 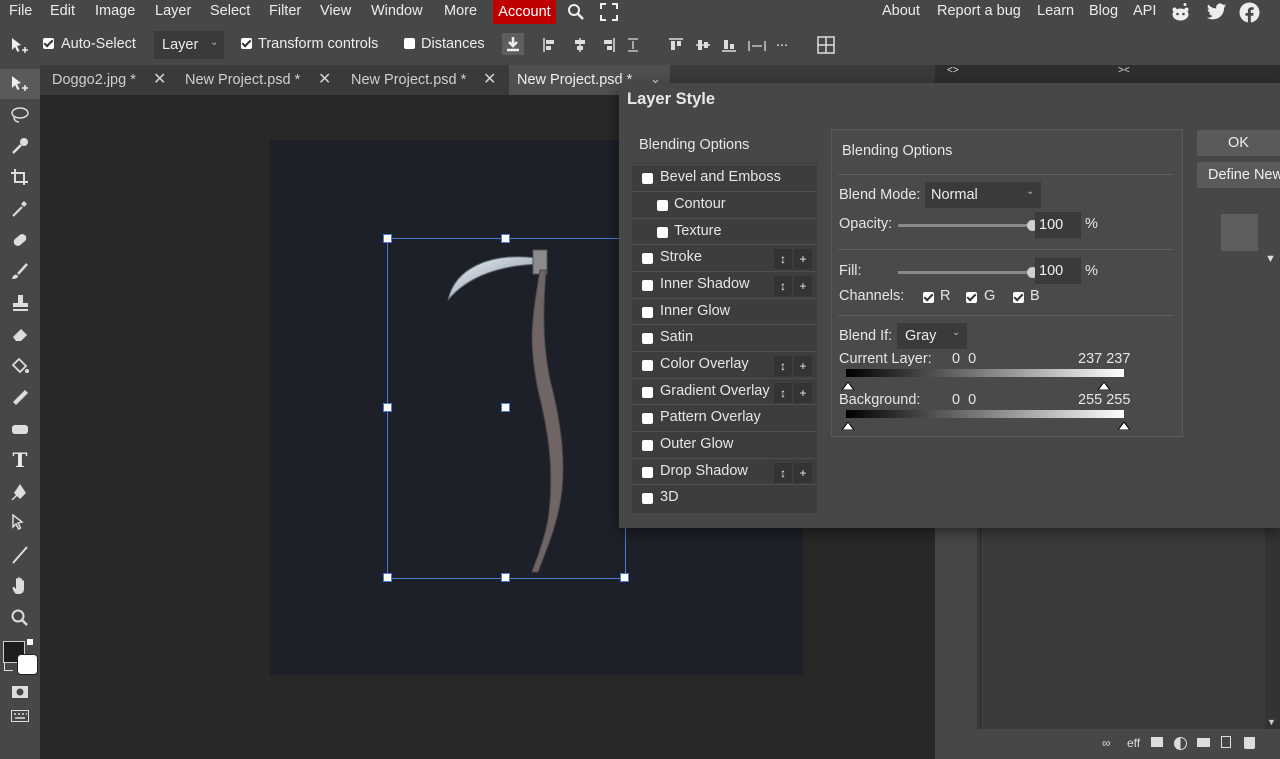 I want to click on menu-more: More, so click(x=460, y=11).